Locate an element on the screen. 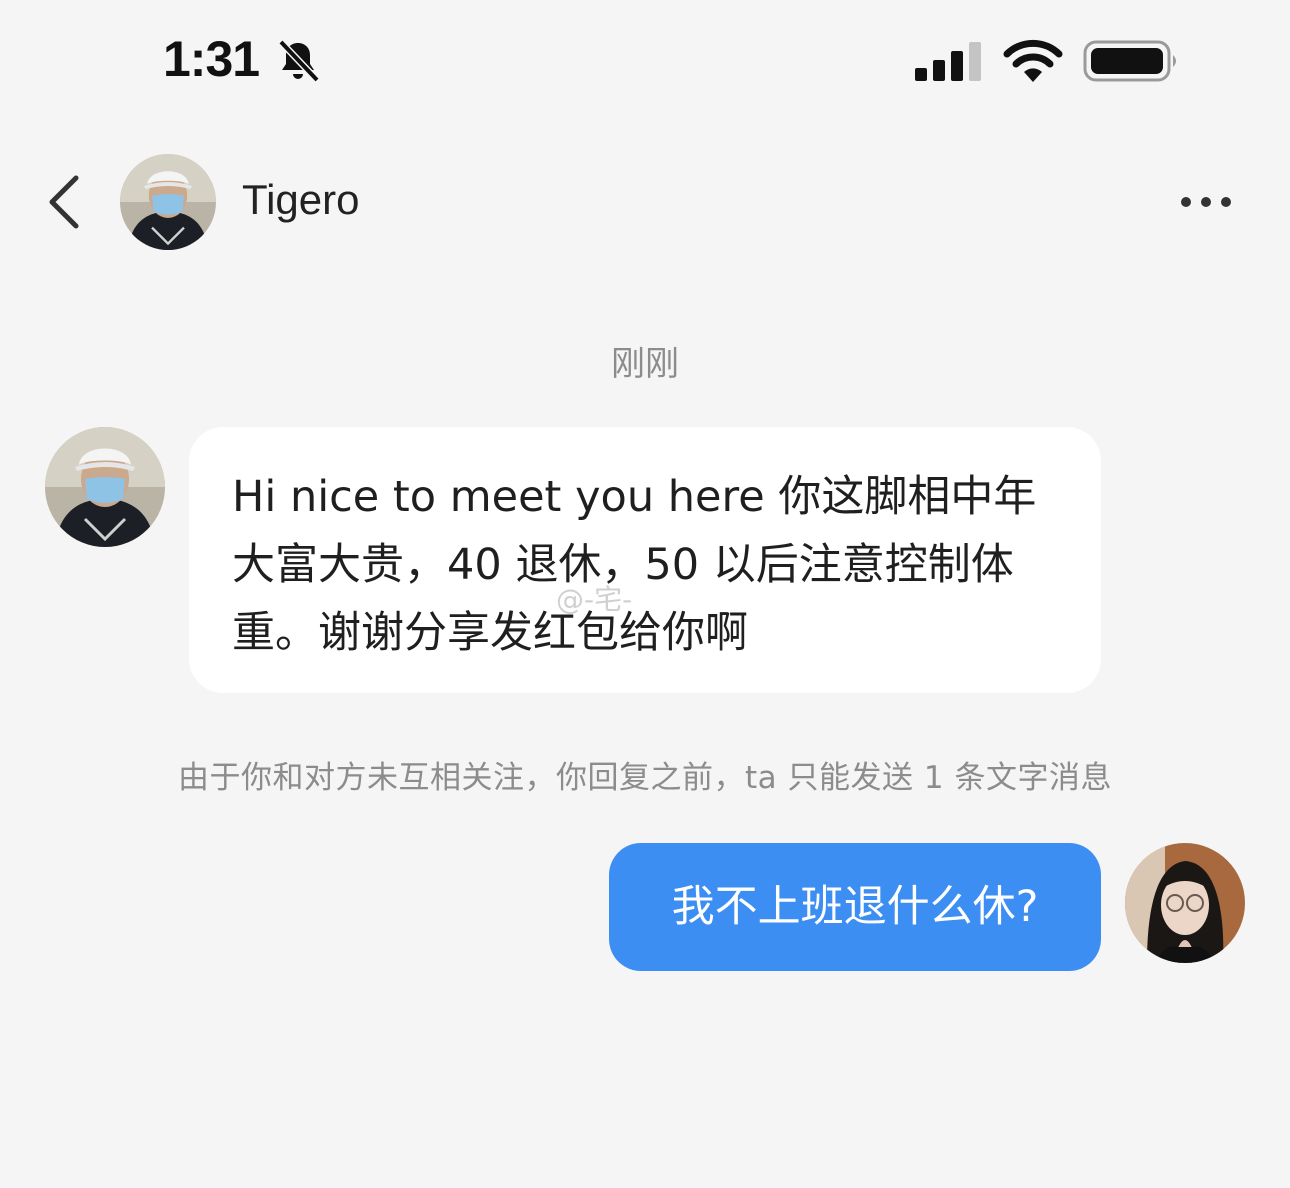 The image size is (1290, 1188). my-avatar is located at coordinates (1185, 903).